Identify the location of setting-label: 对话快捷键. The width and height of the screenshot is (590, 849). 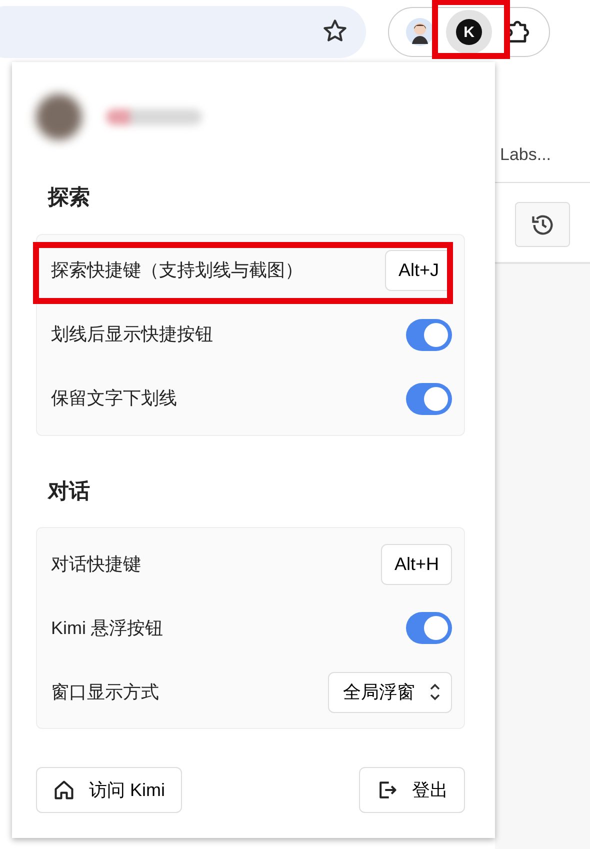
(96, 564).